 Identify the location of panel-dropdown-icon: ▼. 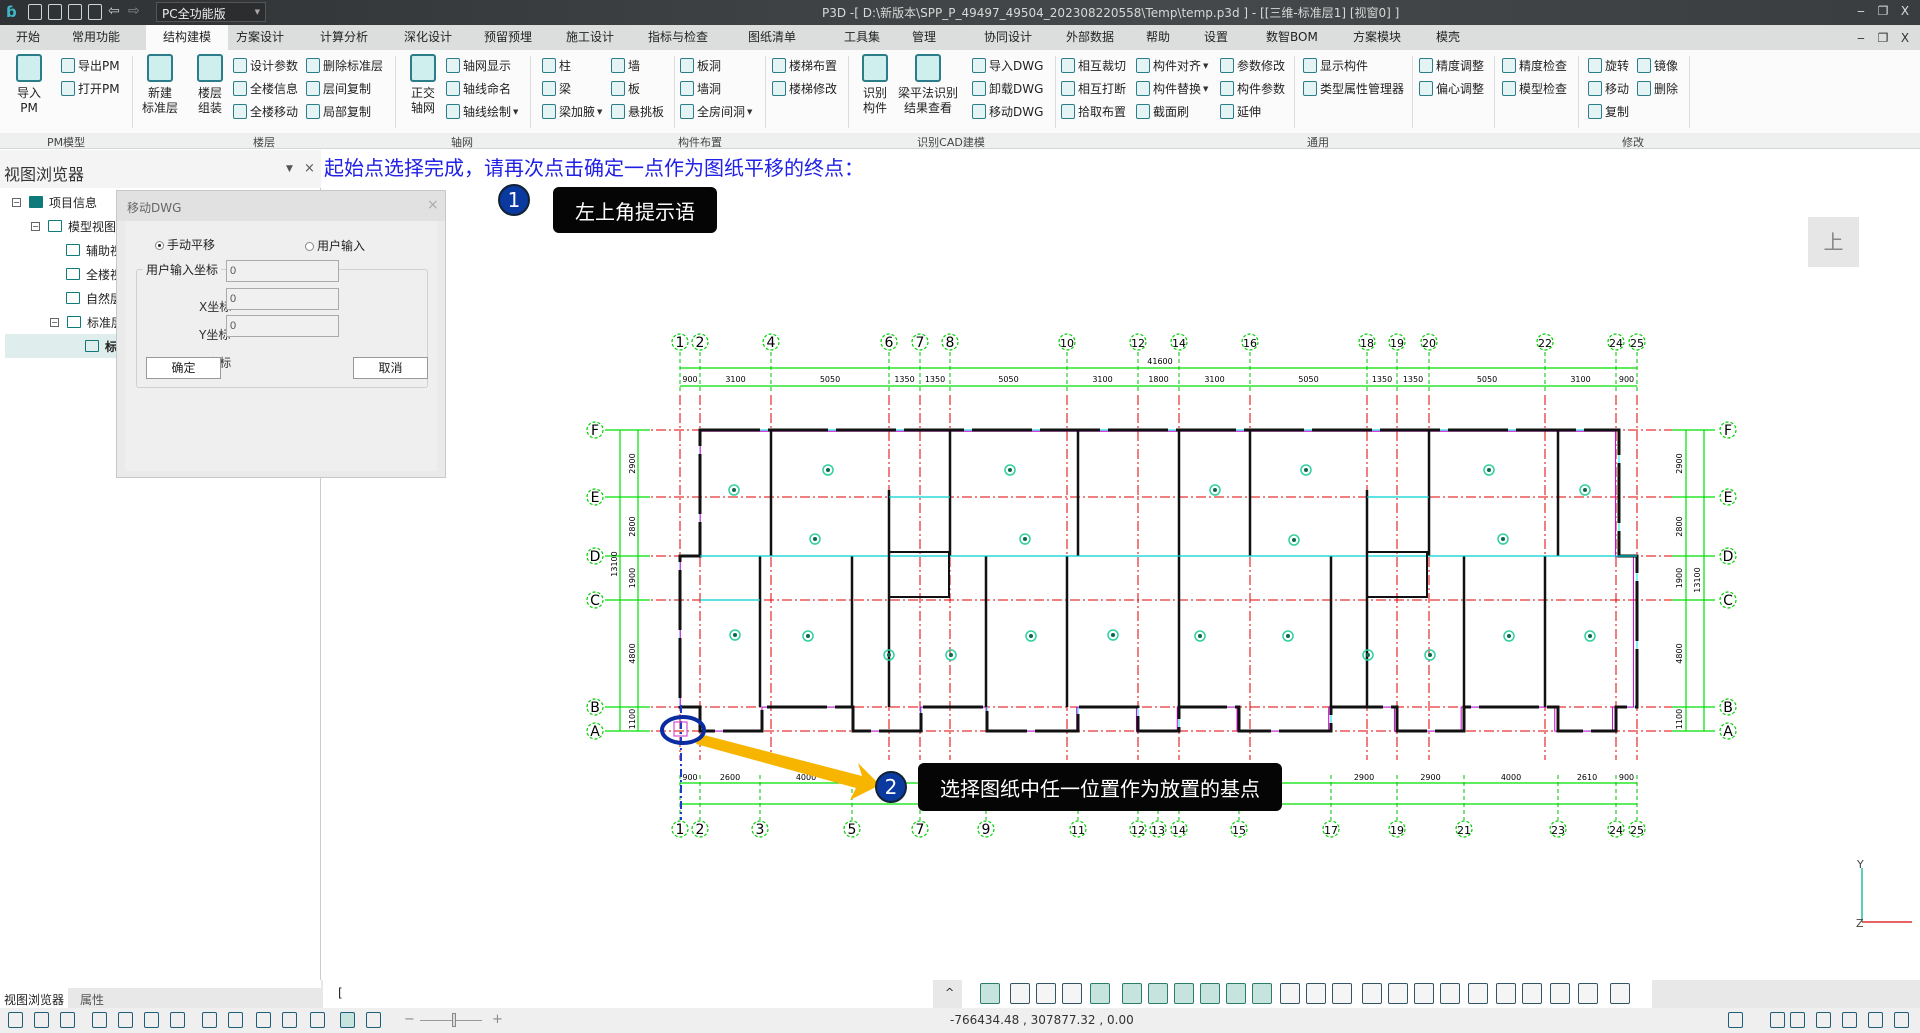
(289, 169).